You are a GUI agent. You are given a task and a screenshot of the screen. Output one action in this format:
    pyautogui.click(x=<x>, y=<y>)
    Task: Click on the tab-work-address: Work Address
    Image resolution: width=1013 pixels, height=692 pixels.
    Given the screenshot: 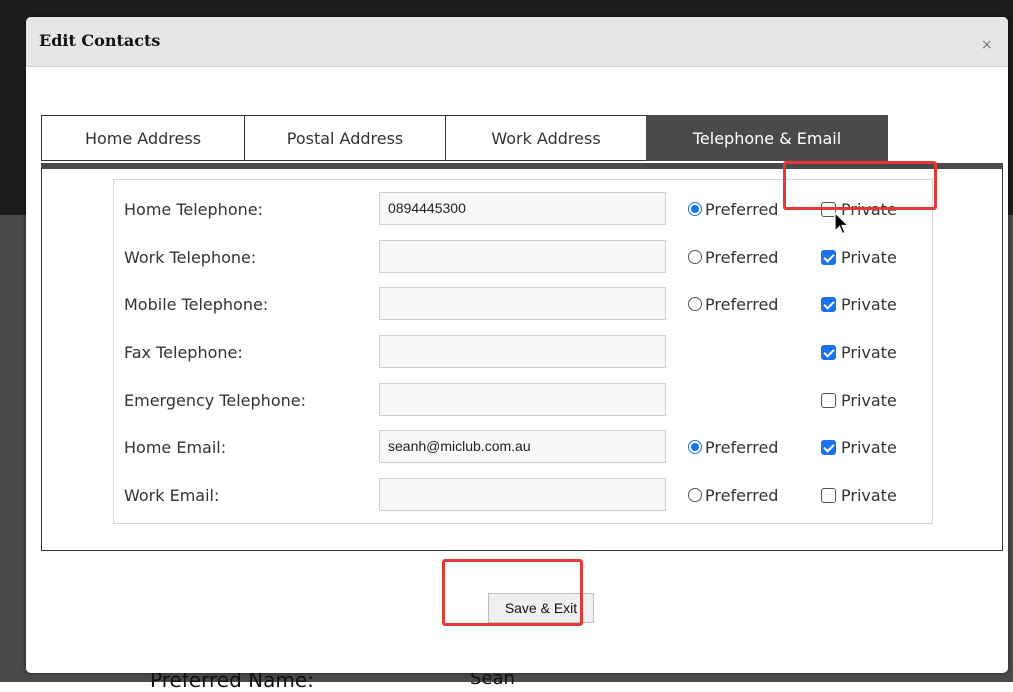 What is the action you would take?
    pyautogui.click(x=546, y=138)
    